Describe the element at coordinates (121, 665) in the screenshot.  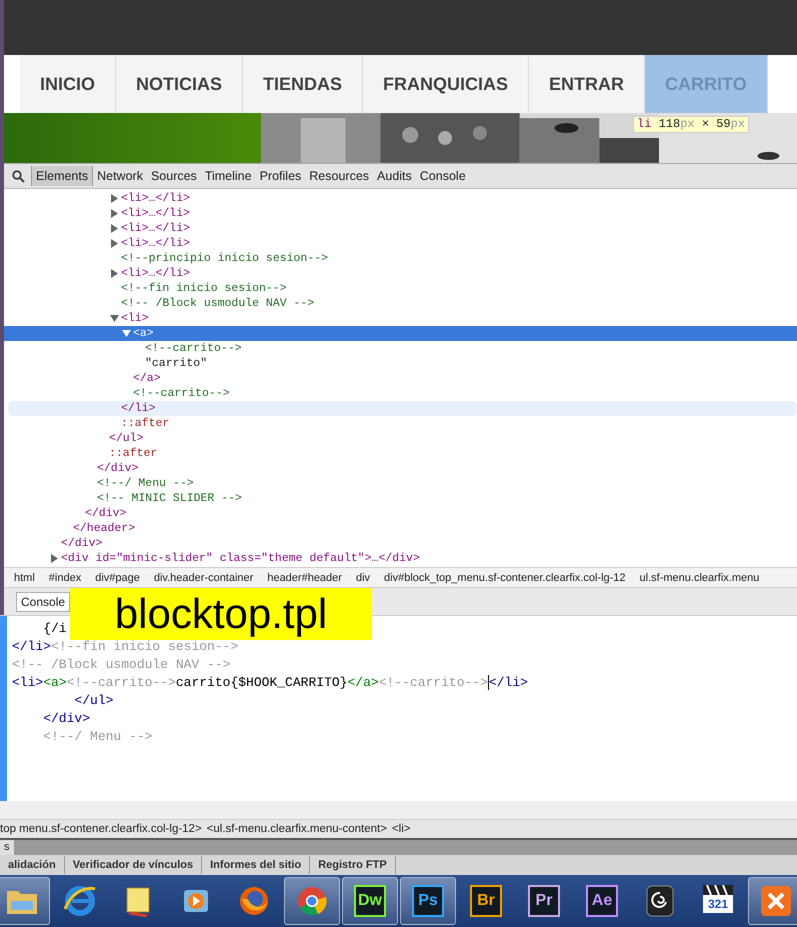
I see `code-line: <!-- /Block usmodule NAV -->` at that location.